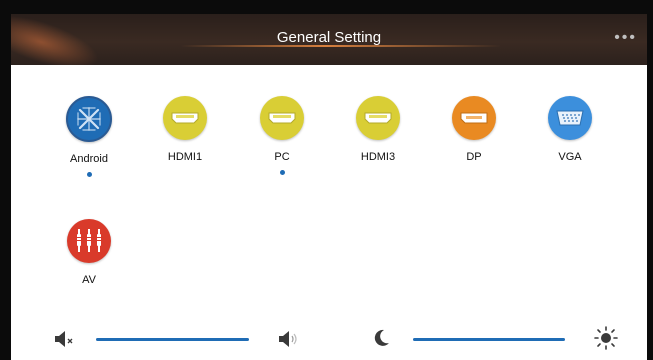 The width and height of the screenshot is (653, 360). Describe the element at coordinates (625, 38) in the screenshot. I see `more-options-button: •••` at that location.